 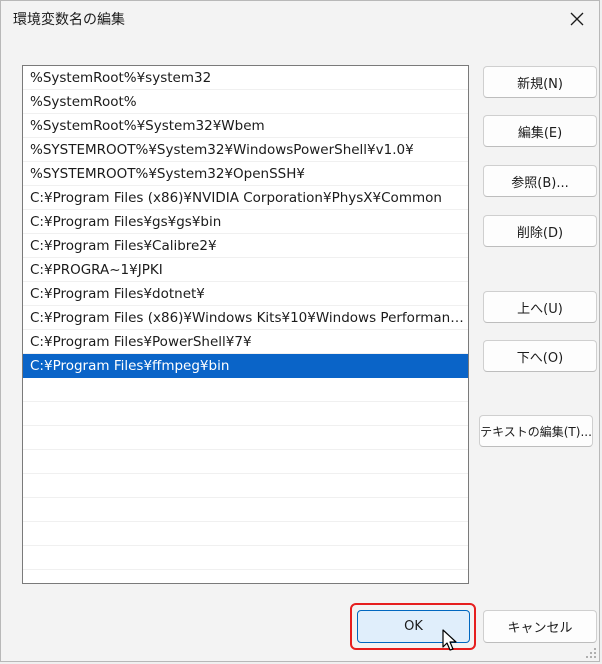 I want to click on edit-button: 編集(E), so click(x=540, y=131).